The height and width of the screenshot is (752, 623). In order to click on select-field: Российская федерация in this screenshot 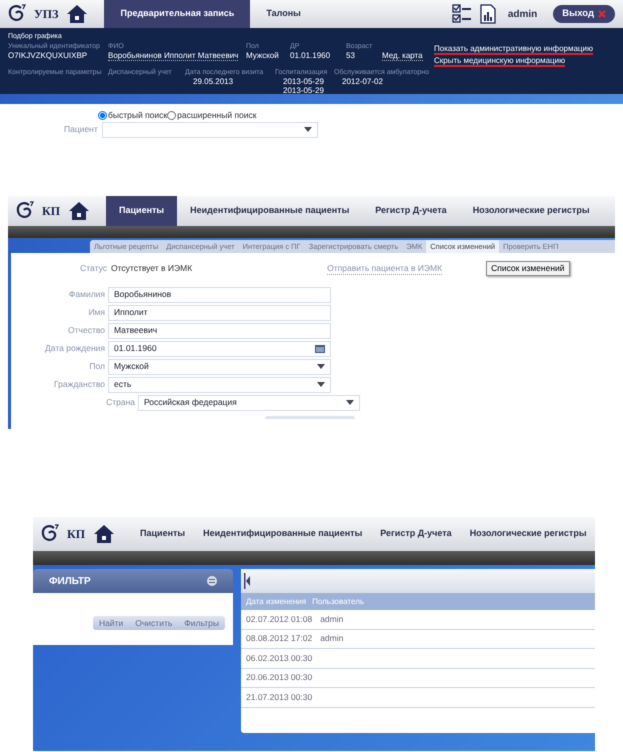, I will do `click(249, 402)`.